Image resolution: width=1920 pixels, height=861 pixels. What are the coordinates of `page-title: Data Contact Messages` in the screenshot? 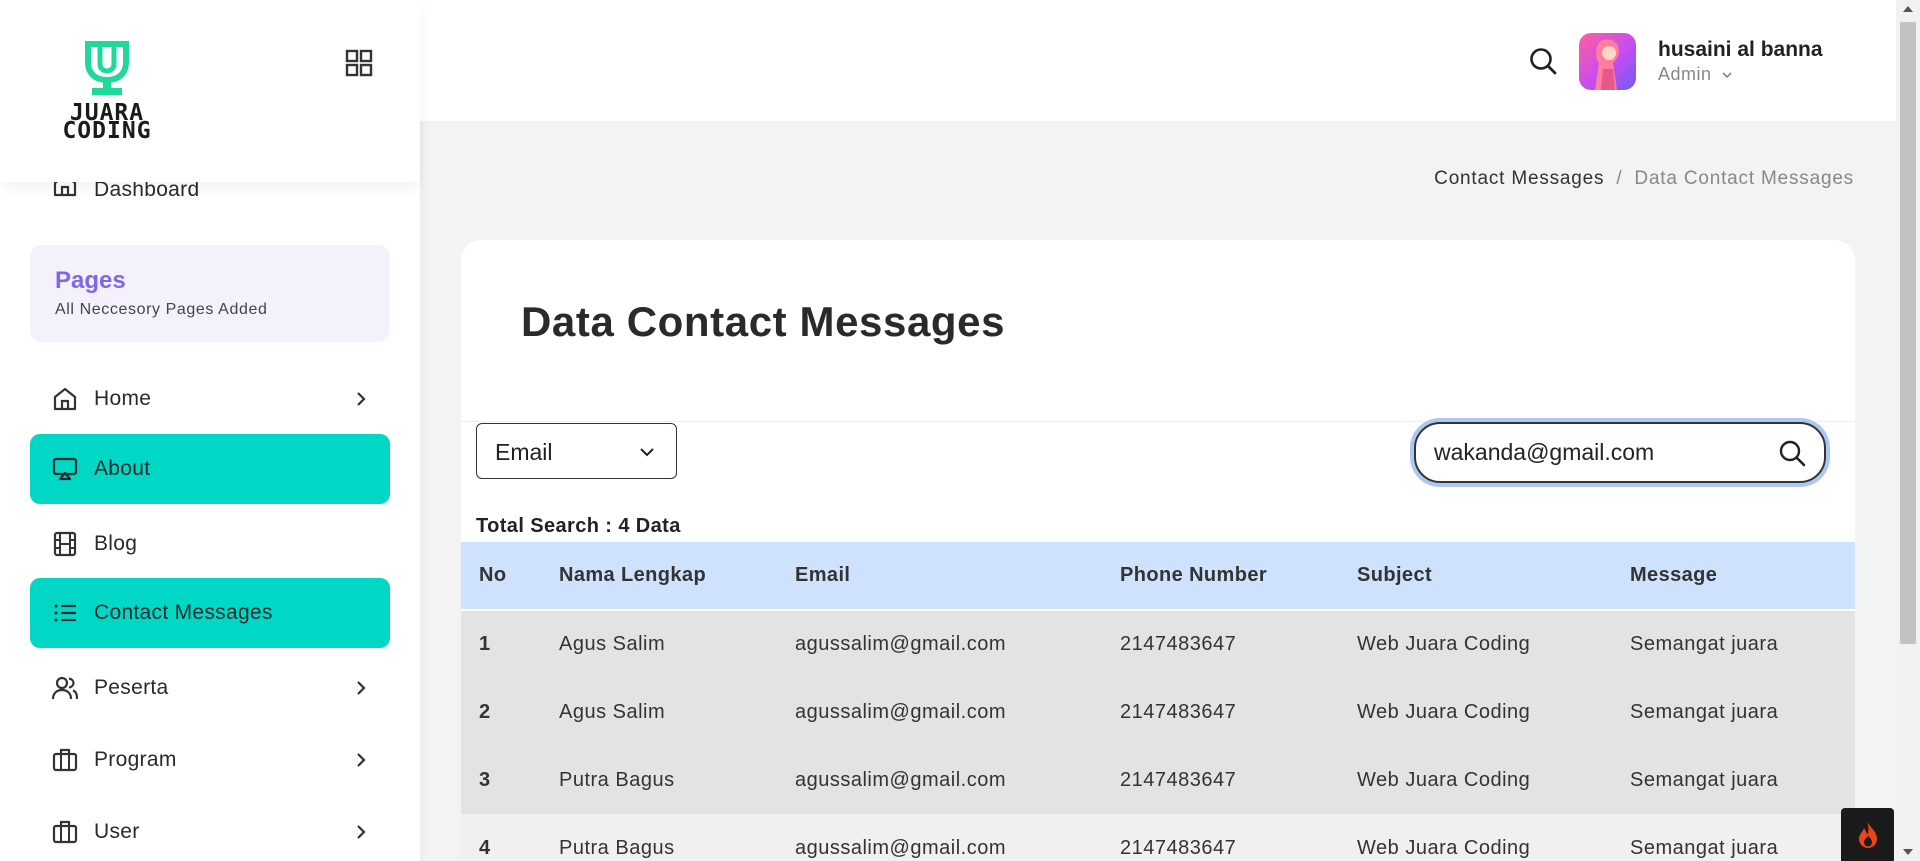 It's located at (763, 321).